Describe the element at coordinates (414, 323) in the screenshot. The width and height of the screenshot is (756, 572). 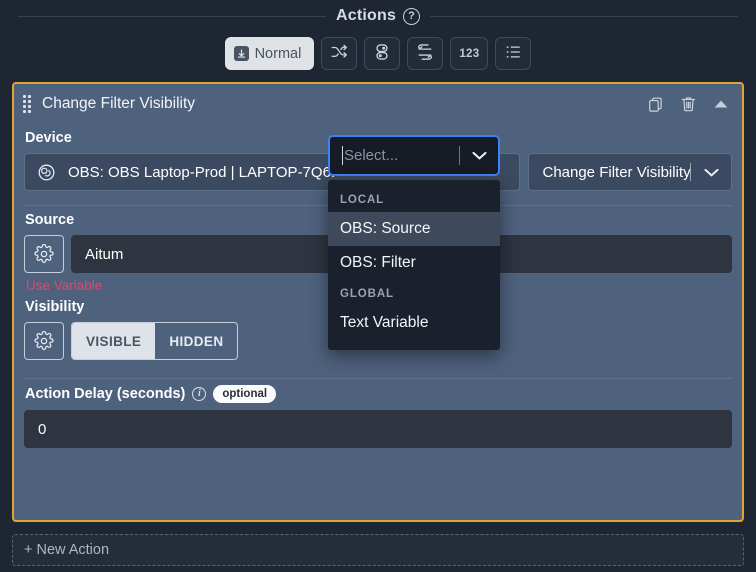
I see `dropdown-item-text-variable: Text Variable` at that location.